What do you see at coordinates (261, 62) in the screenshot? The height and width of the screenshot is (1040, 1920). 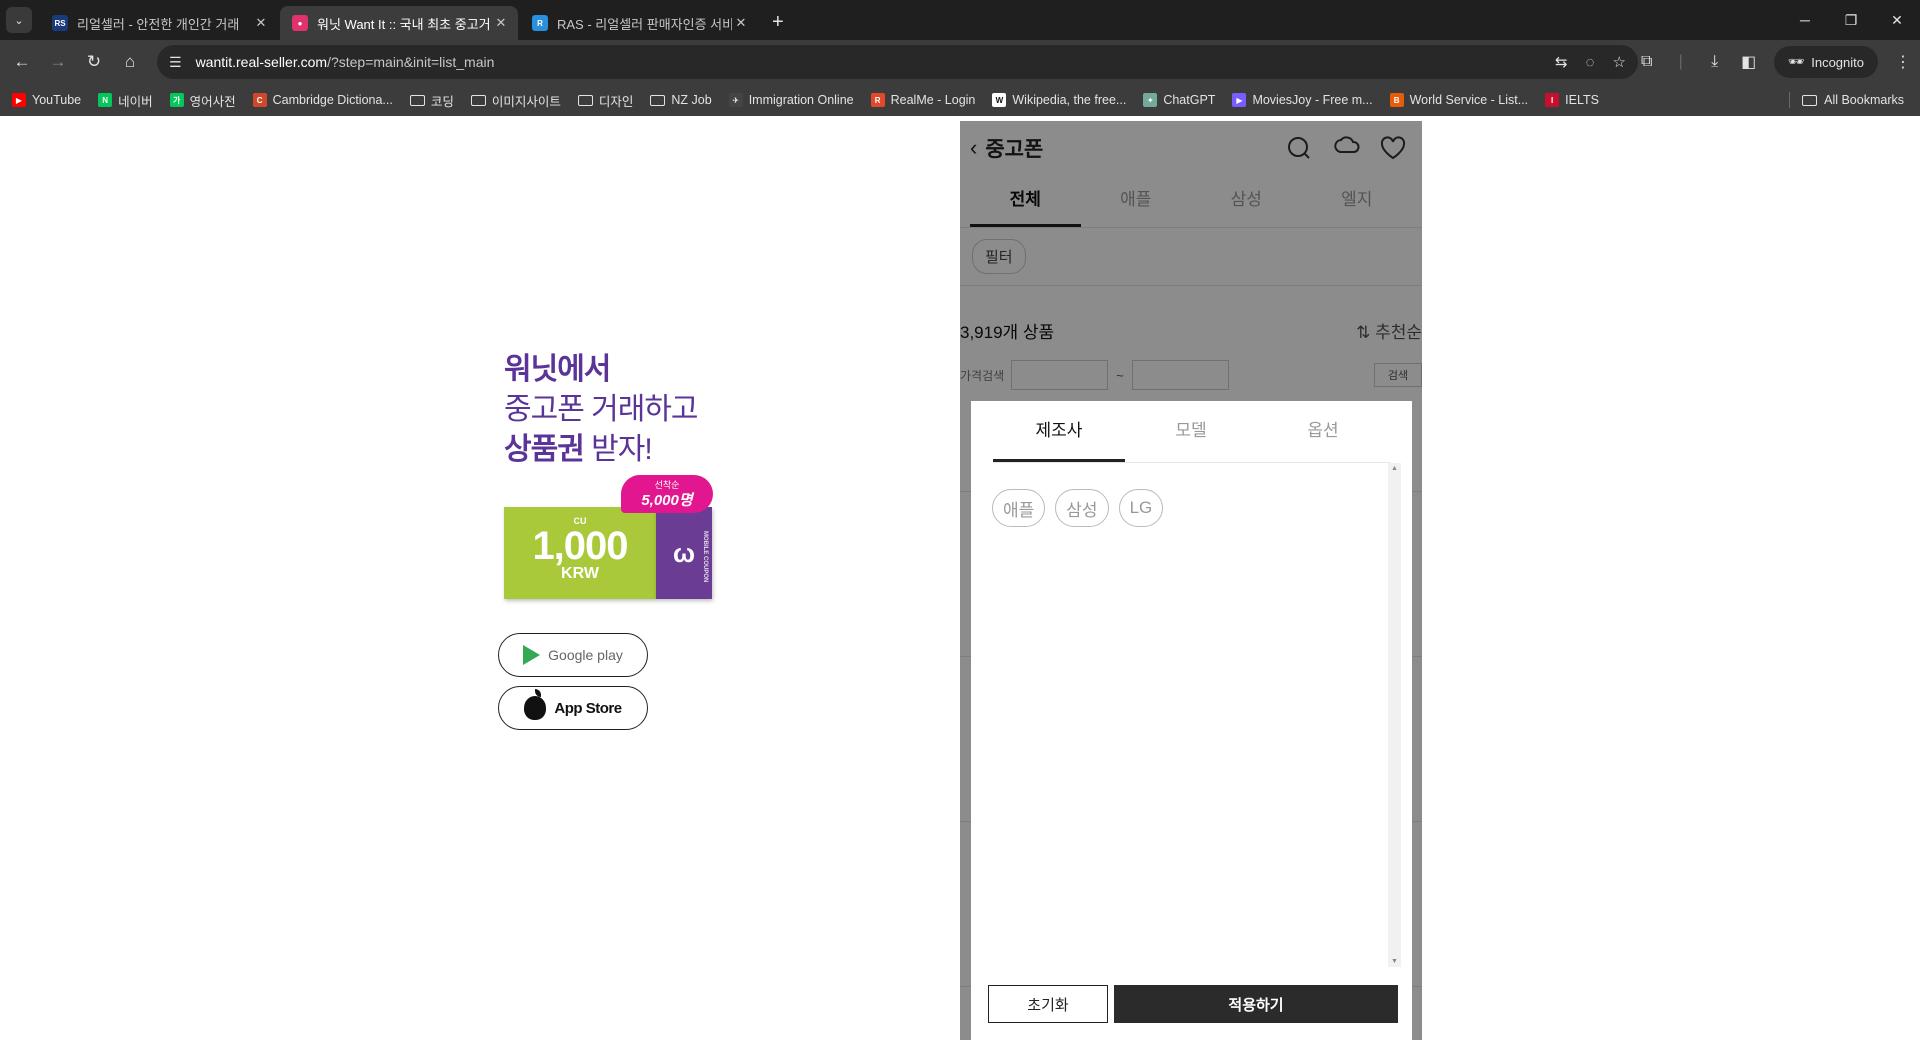 I see `url-host: wantit.real-seller.com` at bounding box center [261, 62].